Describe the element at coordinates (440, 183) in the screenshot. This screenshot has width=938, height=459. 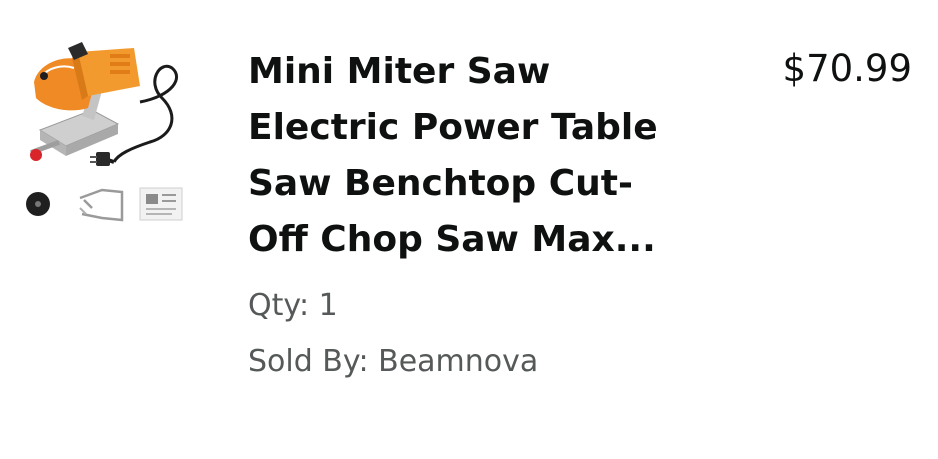
I see `product-title-line: Saw Benchtop Cut-` at that location.